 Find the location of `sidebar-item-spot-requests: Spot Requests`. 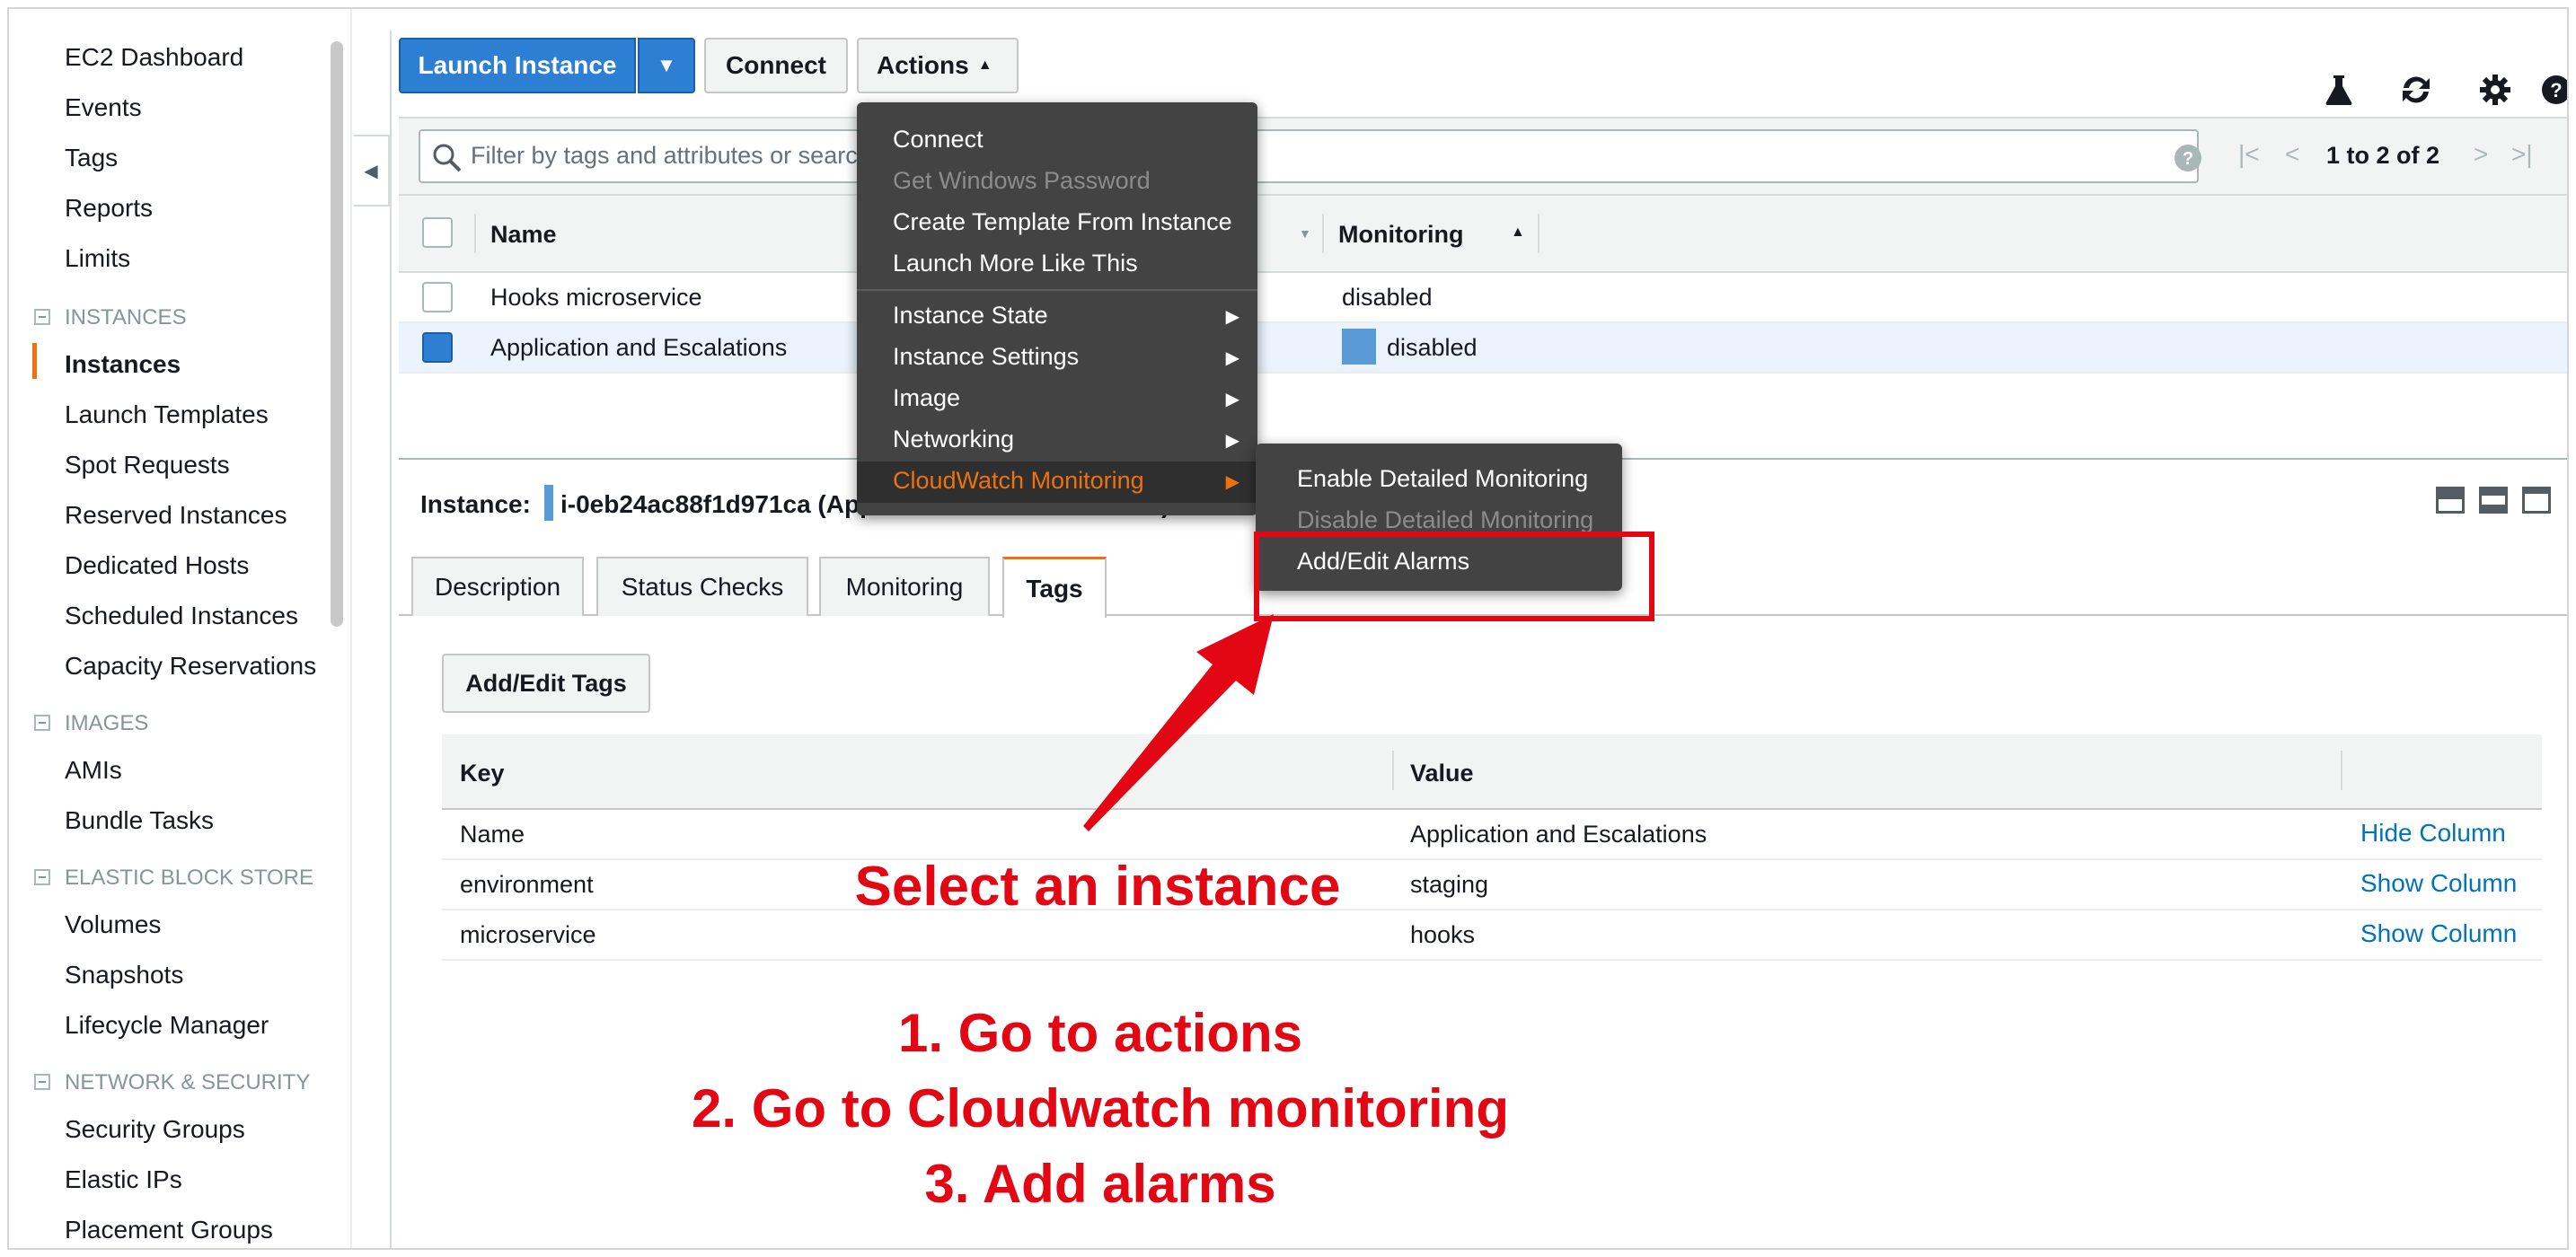

sidebar-item-spot-requests: Spot Requests is located at coordinates (147, 465).